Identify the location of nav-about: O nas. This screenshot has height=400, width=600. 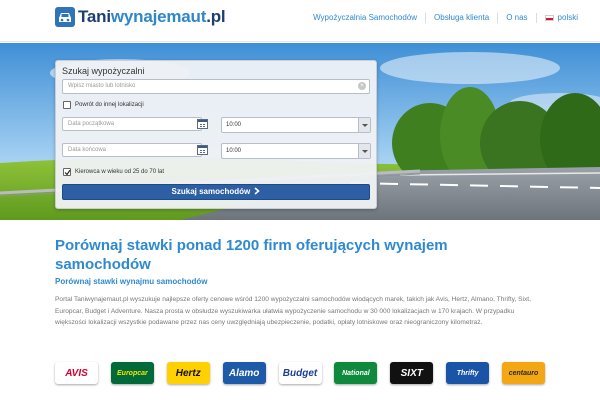
(516, 18).